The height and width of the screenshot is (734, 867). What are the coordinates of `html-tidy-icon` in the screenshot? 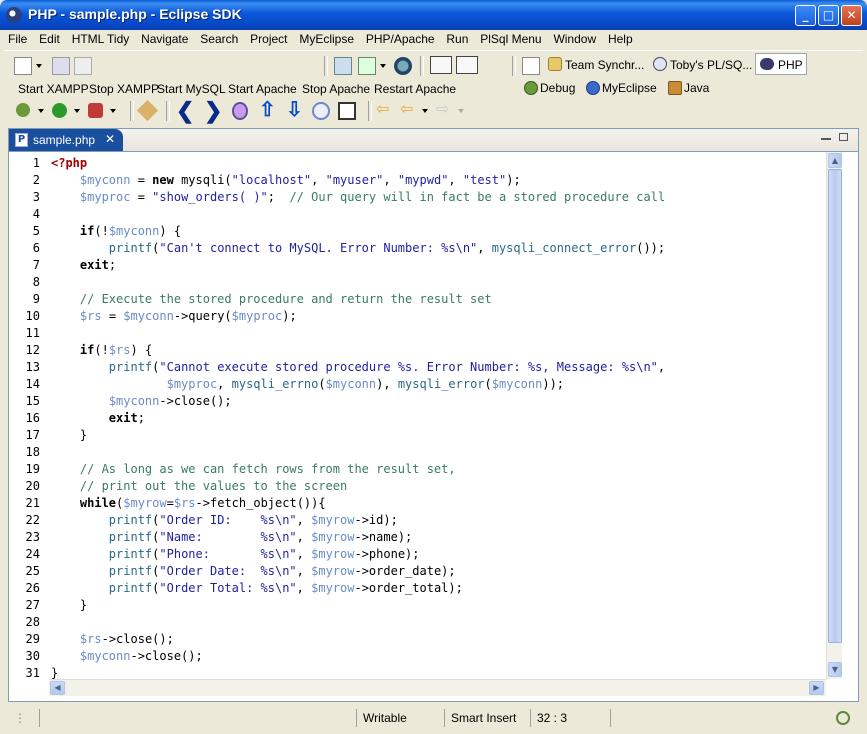 It's located at (441, 65).